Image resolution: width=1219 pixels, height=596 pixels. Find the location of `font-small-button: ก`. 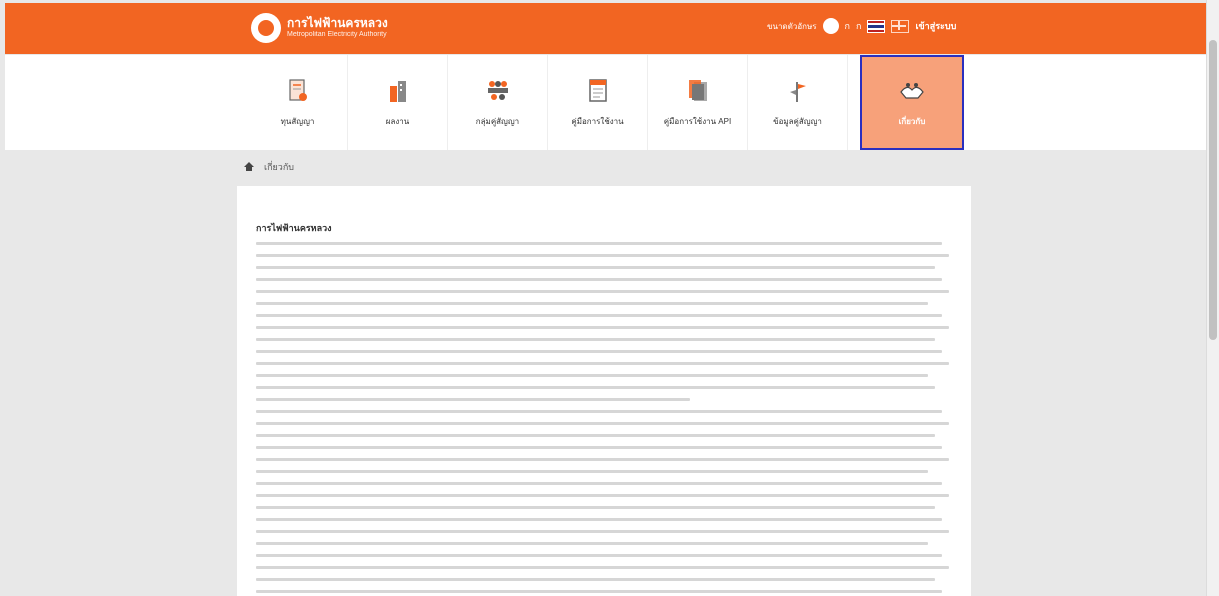

font-small-button: ก is located at coordinates (847, 26).